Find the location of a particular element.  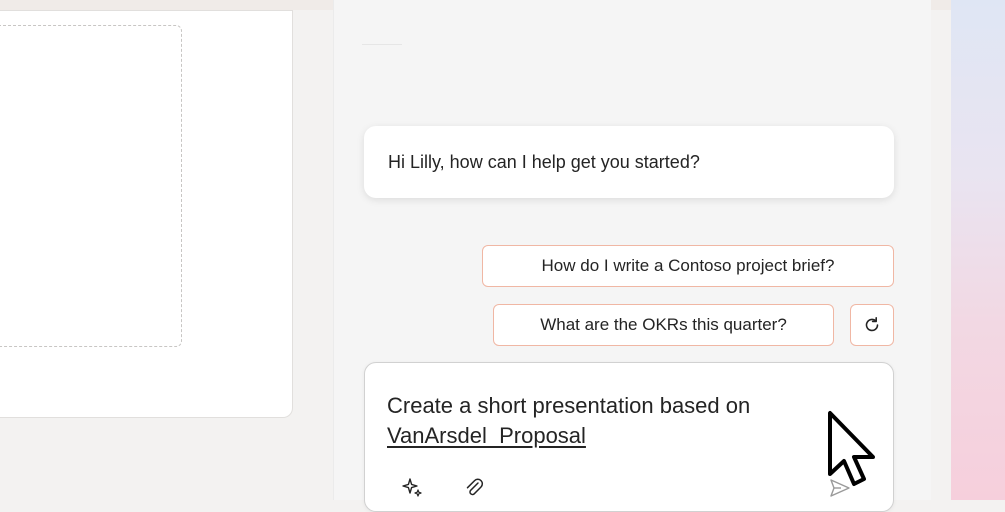

background-gradient is located at coordinates (978, 250).